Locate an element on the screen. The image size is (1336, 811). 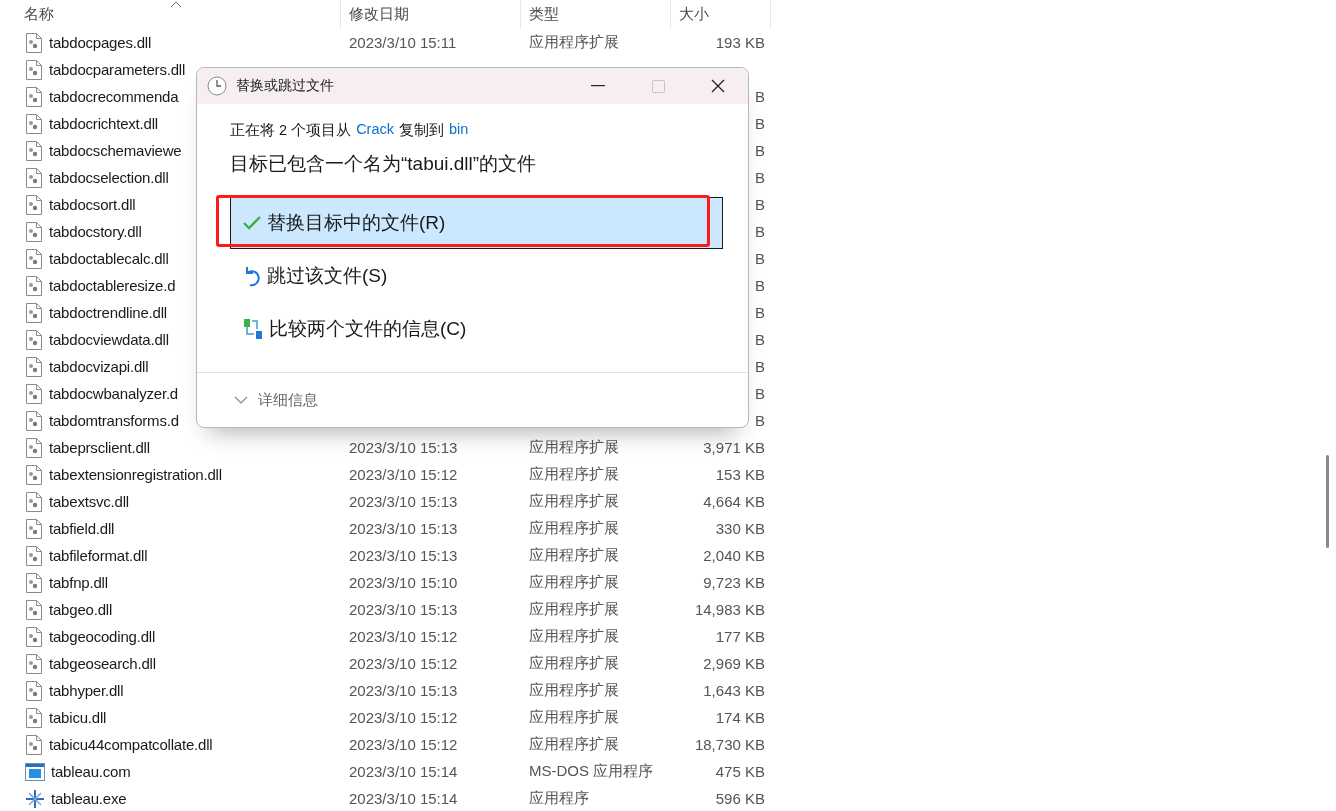
modified-date: 2023/3/10 15:10 is located at coordinates (403, 582).